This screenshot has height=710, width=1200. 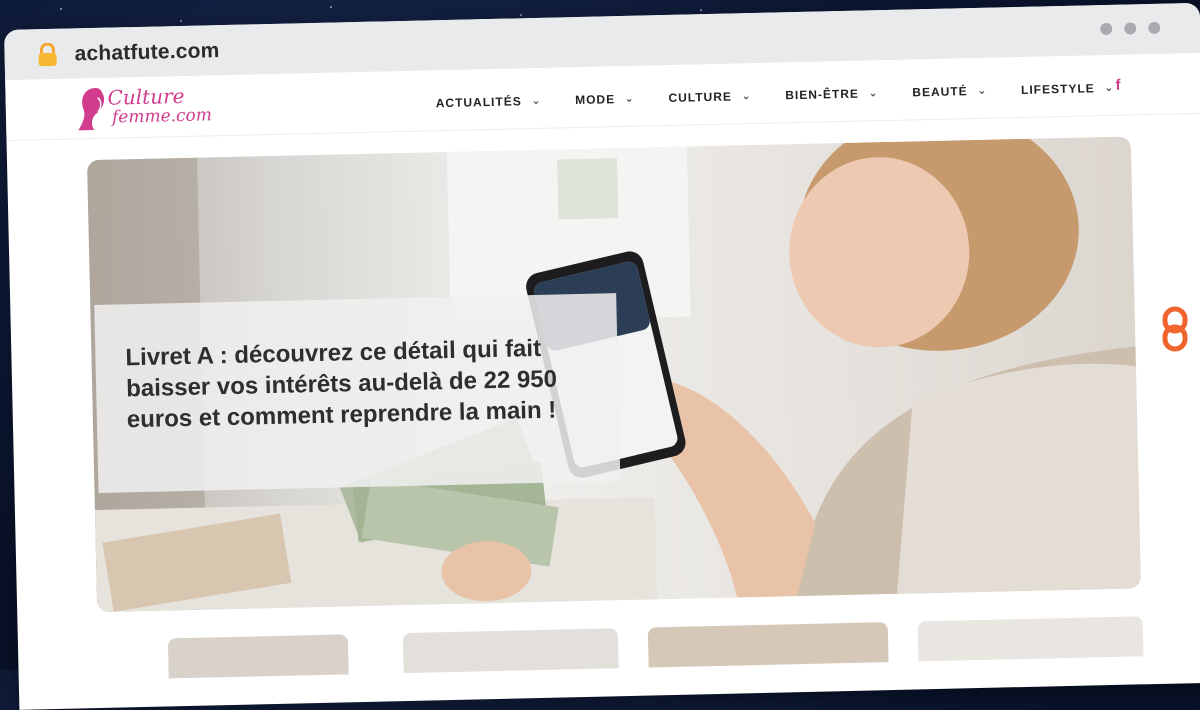 I want to click on nav-label: CULTURE, so click(x=700, y=97).